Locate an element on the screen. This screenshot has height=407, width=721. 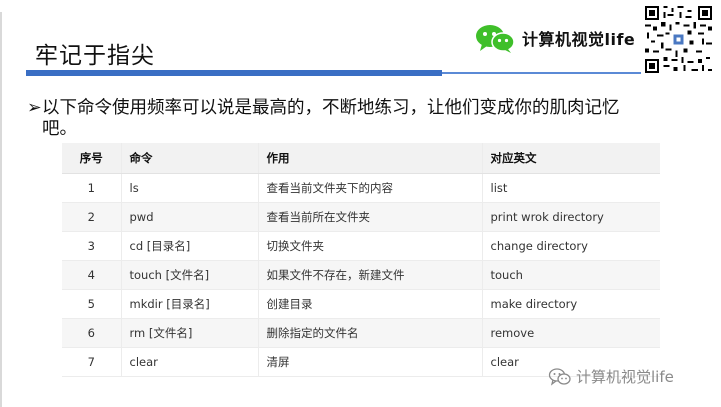
cell-english: print wrok directory is located at coordinates (570, 217).